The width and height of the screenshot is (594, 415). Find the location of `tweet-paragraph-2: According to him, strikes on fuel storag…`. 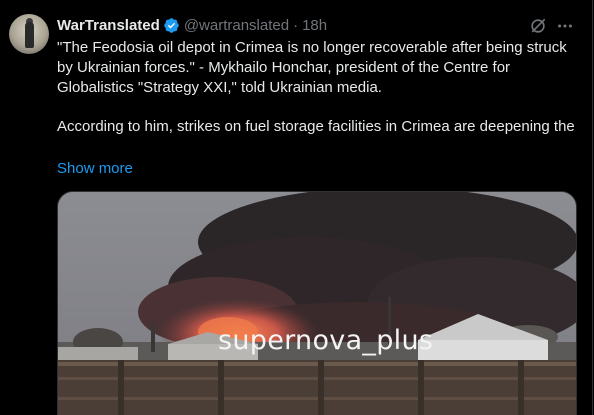

tweet-paragraph-2: According to him, strikes on fuel storag… is located at coordinates (316, 127).